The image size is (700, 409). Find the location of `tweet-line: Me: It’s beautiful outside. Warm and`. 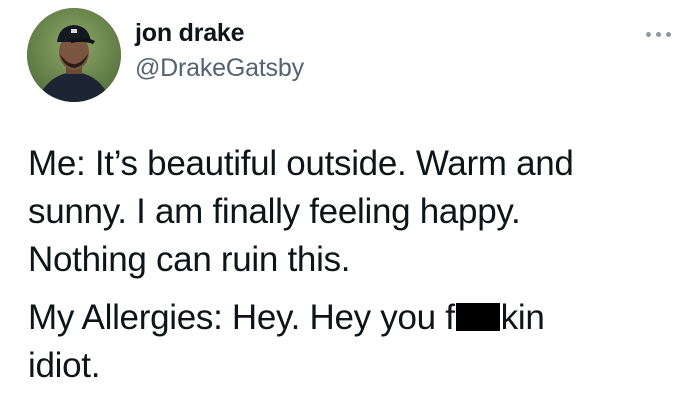

tweet-line: Me: It’s beautiful outside. Warm and is located at coordinates (301, 163).